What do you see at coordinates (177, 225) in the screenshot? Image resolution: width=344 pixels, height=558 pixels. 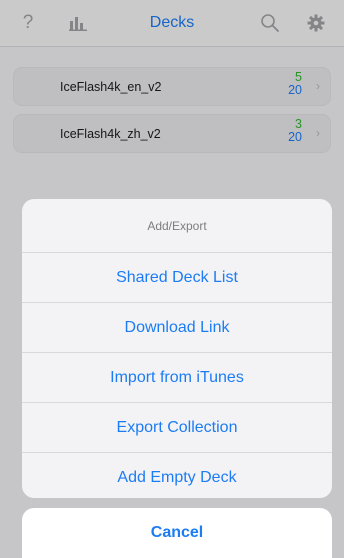 I see `action-sheet-title: Add/Export` at bounding box center [177, 225].